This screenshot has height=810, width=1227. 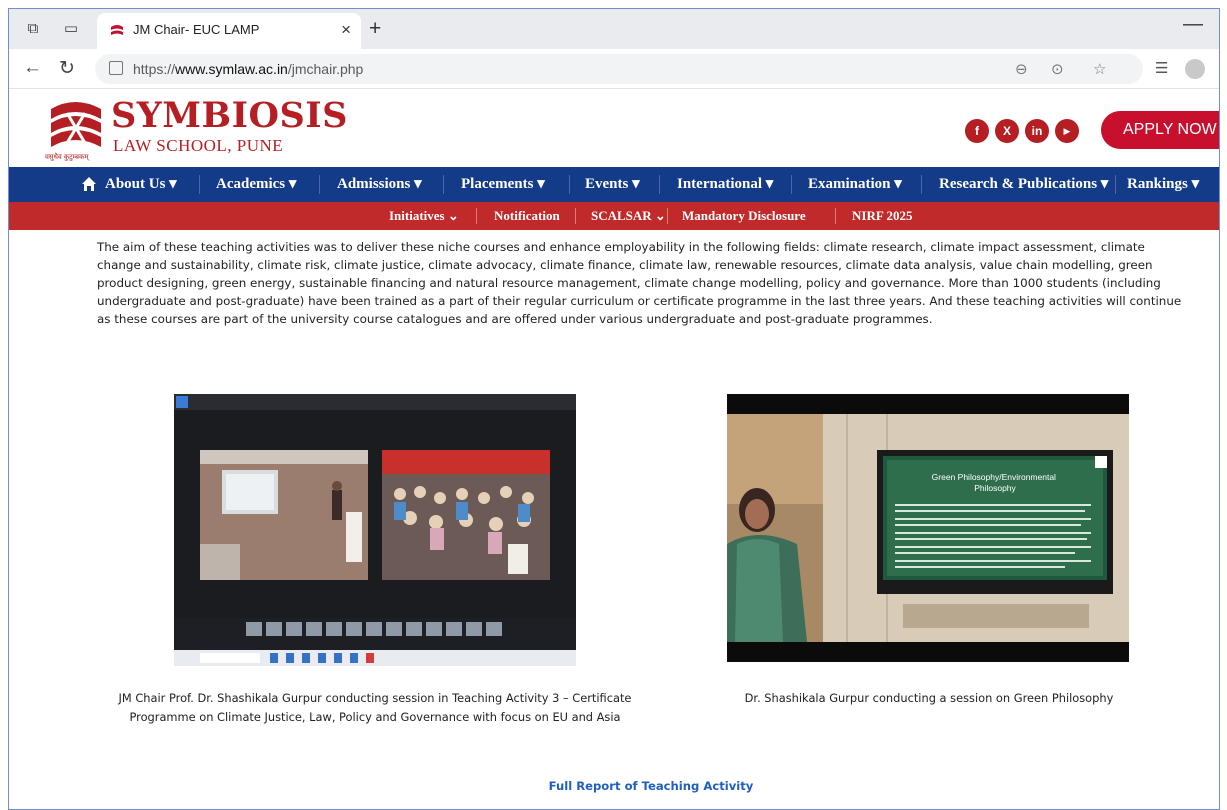 I want to click on reader-icon: ⊙, so click(x=1057, y=69).